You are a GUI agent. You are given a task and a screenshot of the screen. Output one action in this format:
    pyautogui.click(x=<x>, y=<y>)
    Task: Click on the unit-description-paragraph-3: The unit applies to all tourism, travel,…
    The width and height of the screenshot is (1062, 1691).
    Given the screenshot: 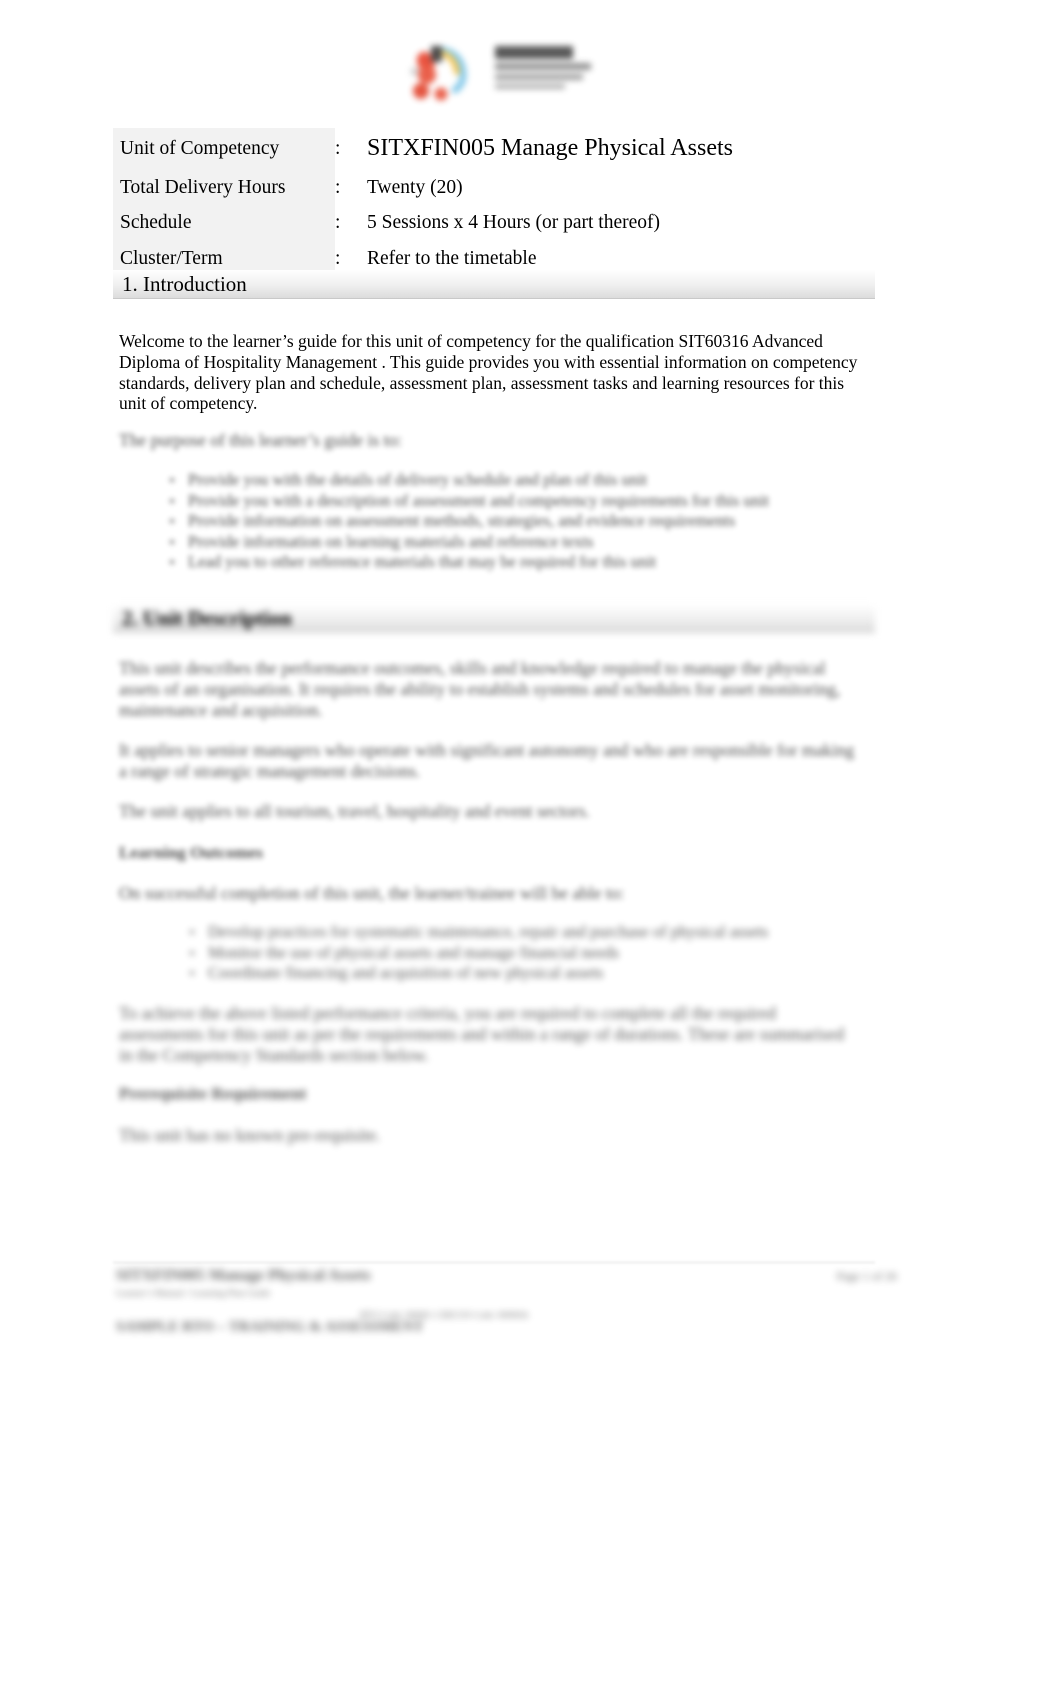 What is the action you would take?
    pyautogui.click(x=354, y=811)
    